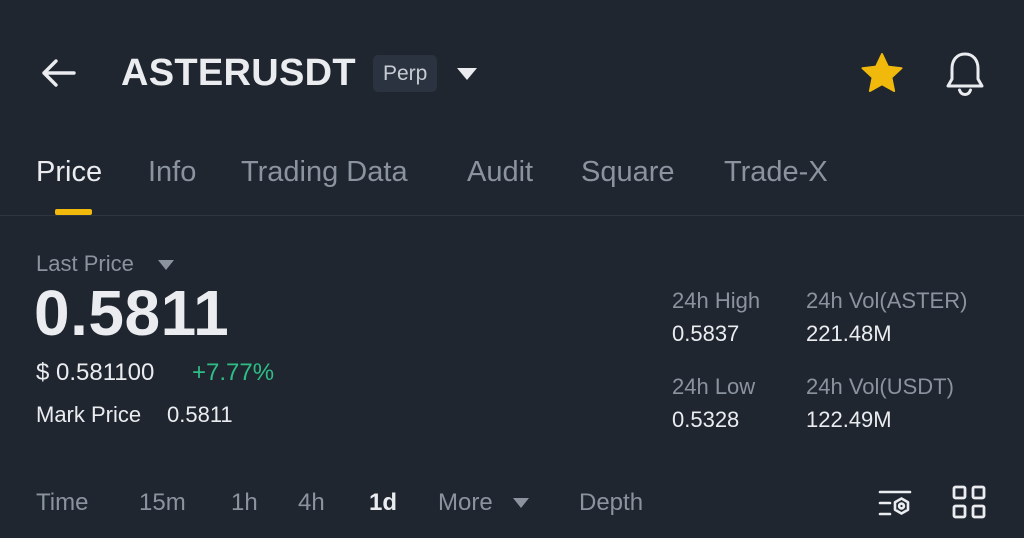  Describe the element at coordinates (716, 300) in the screenshot. I see `high-24h-label: 24h High` at that location.